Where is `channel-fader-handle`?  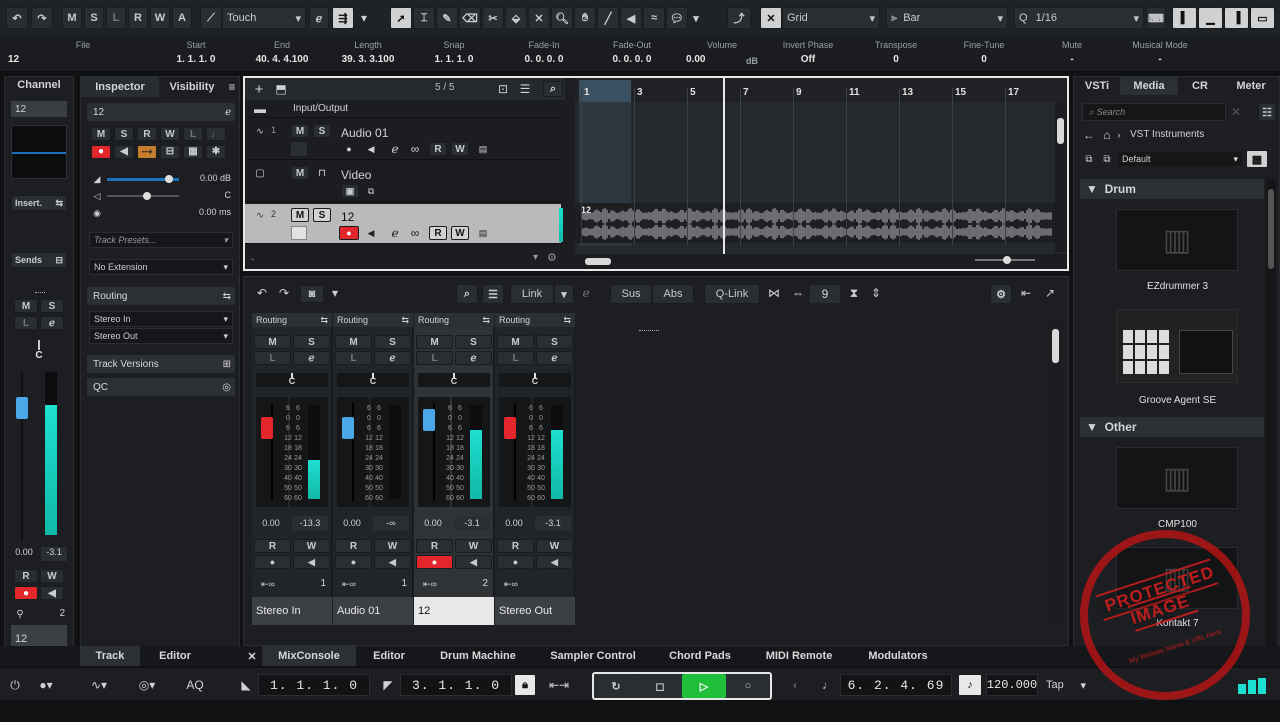 channel-fader-handle is located at coordinates (22, 408).